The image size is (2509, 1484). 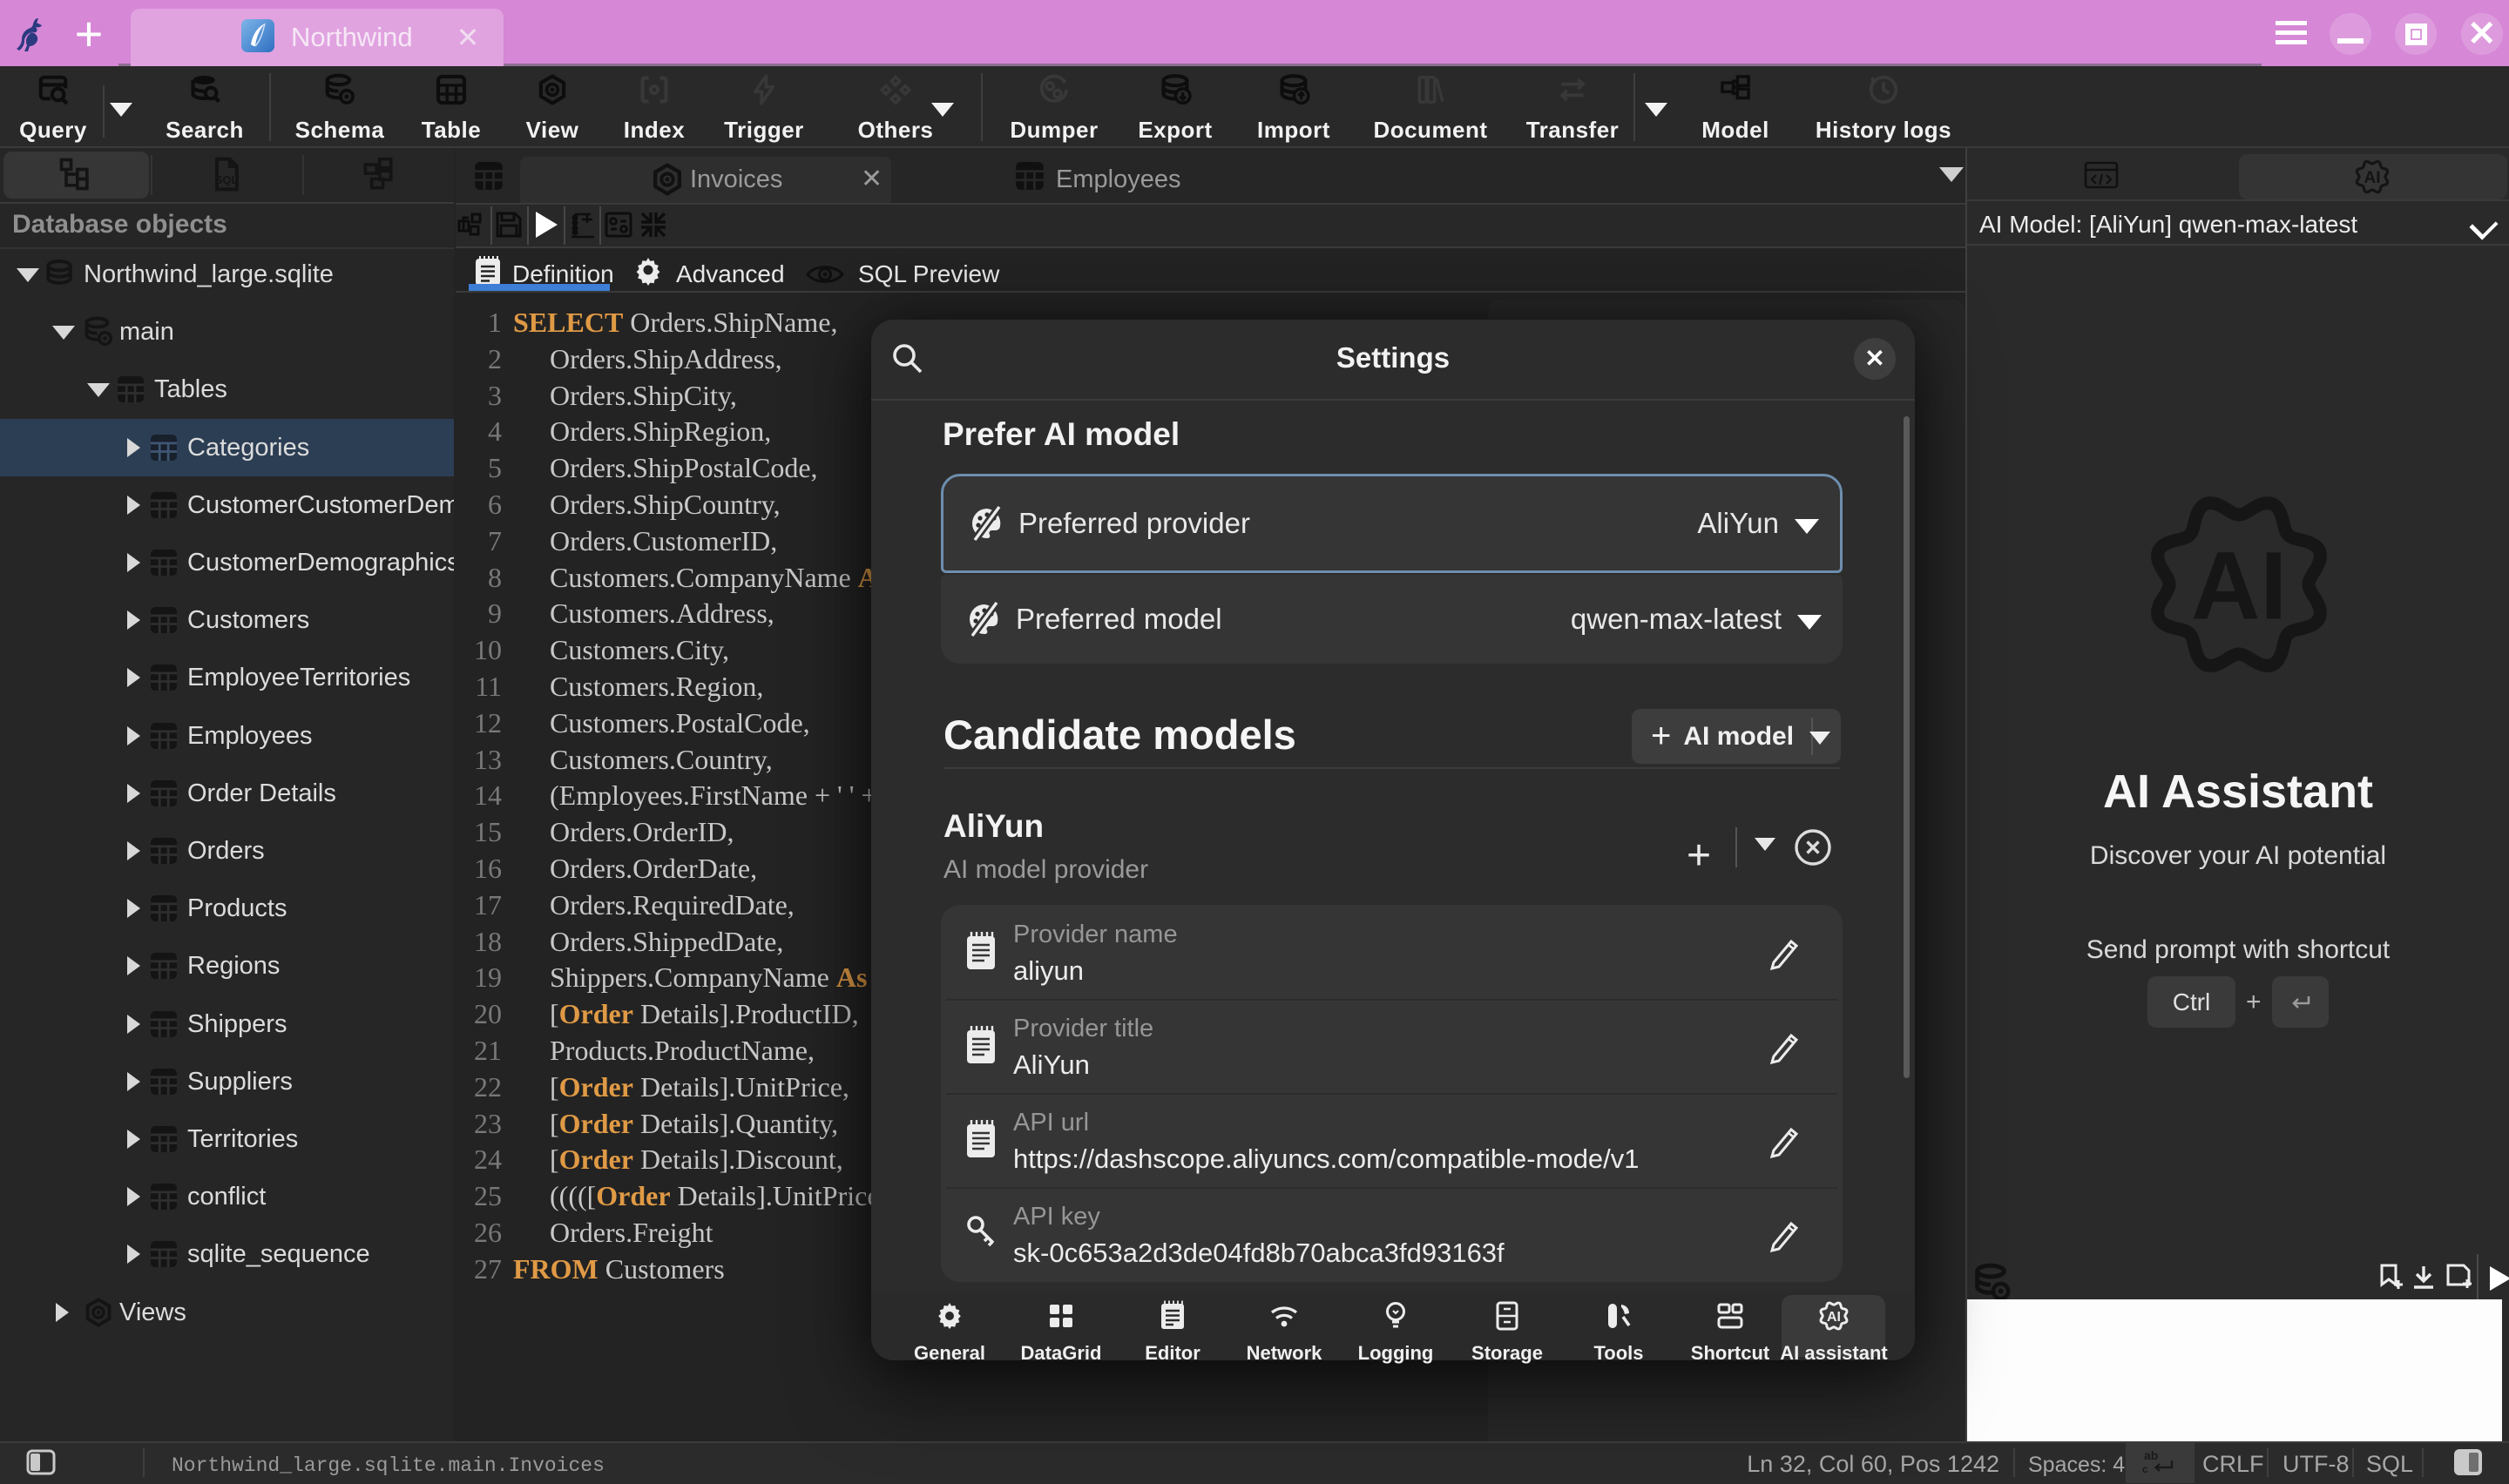 I want to click on svg-text: ab, so click(x=2151, y=1455).